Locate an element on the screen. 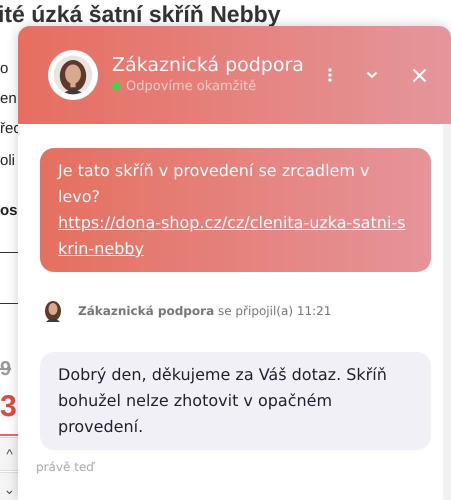 This screenshot has height=500, width=451. old-price: 9 is located at coordinates (6, 369).